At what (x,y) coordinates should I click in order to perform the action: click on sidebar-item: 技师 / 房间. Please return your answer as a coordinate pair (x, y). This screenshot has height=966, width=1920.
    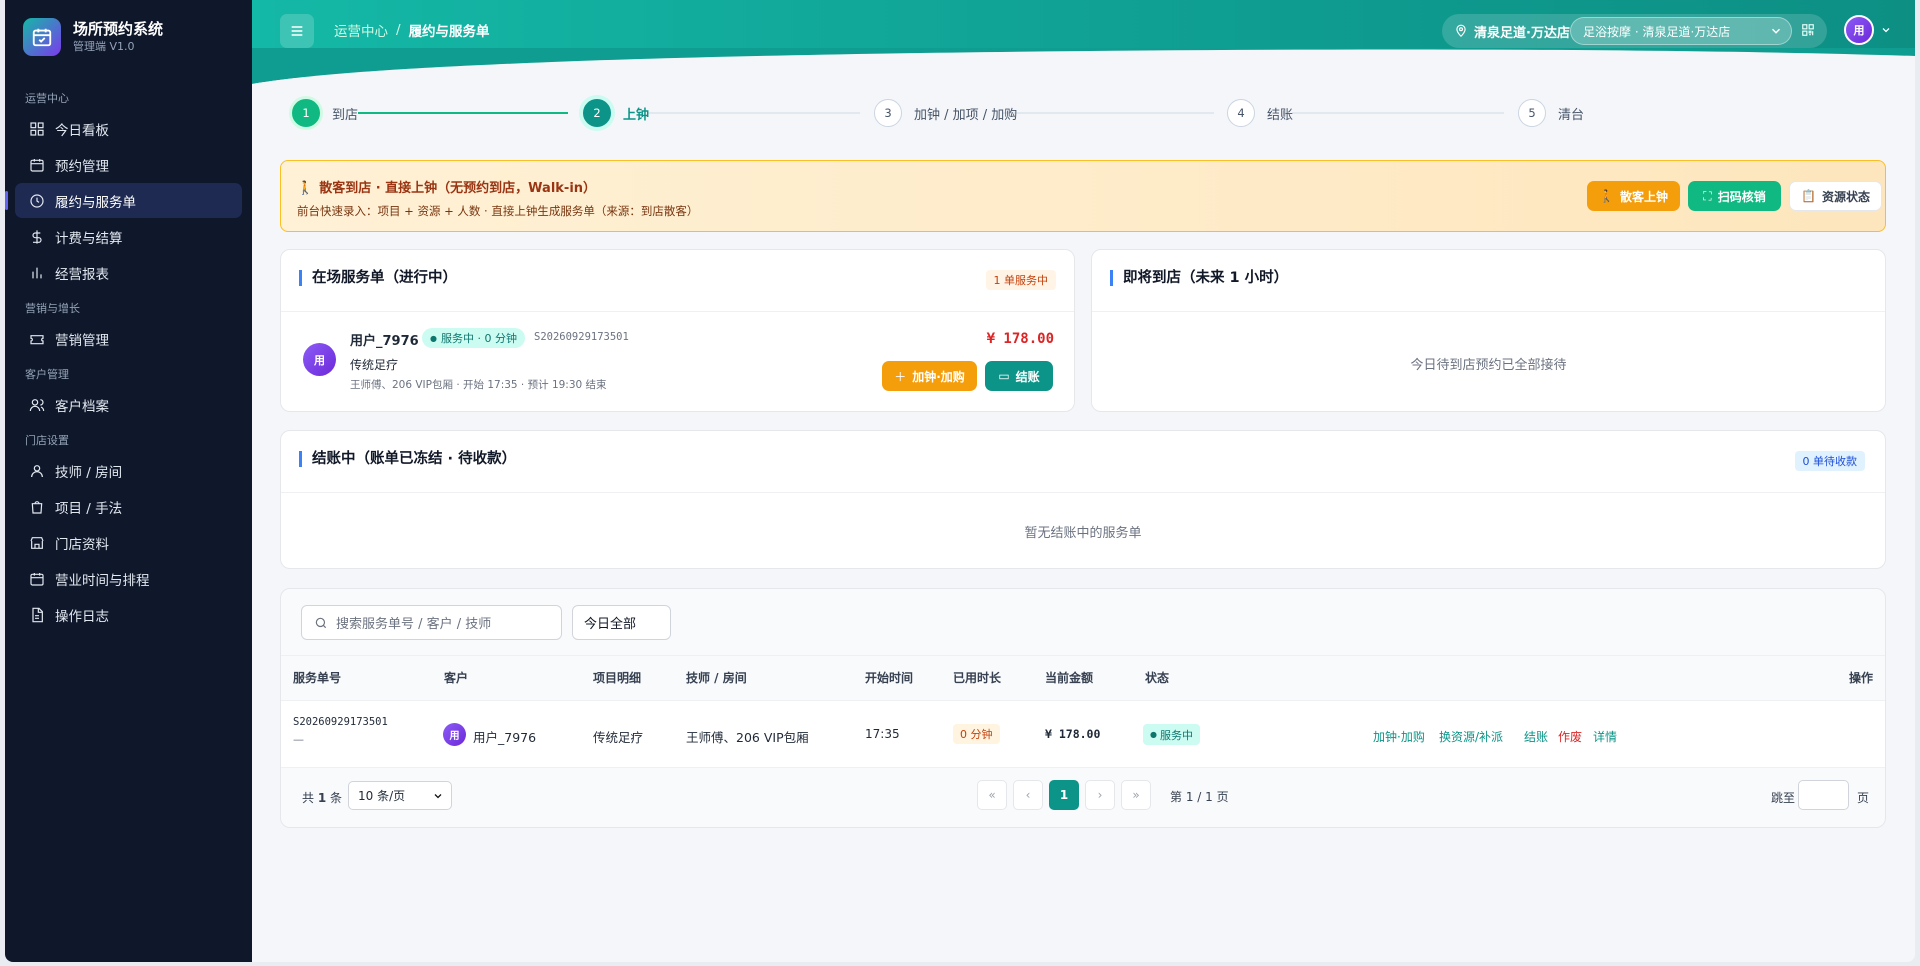
    Looking at the image, I should click on (128, 470).